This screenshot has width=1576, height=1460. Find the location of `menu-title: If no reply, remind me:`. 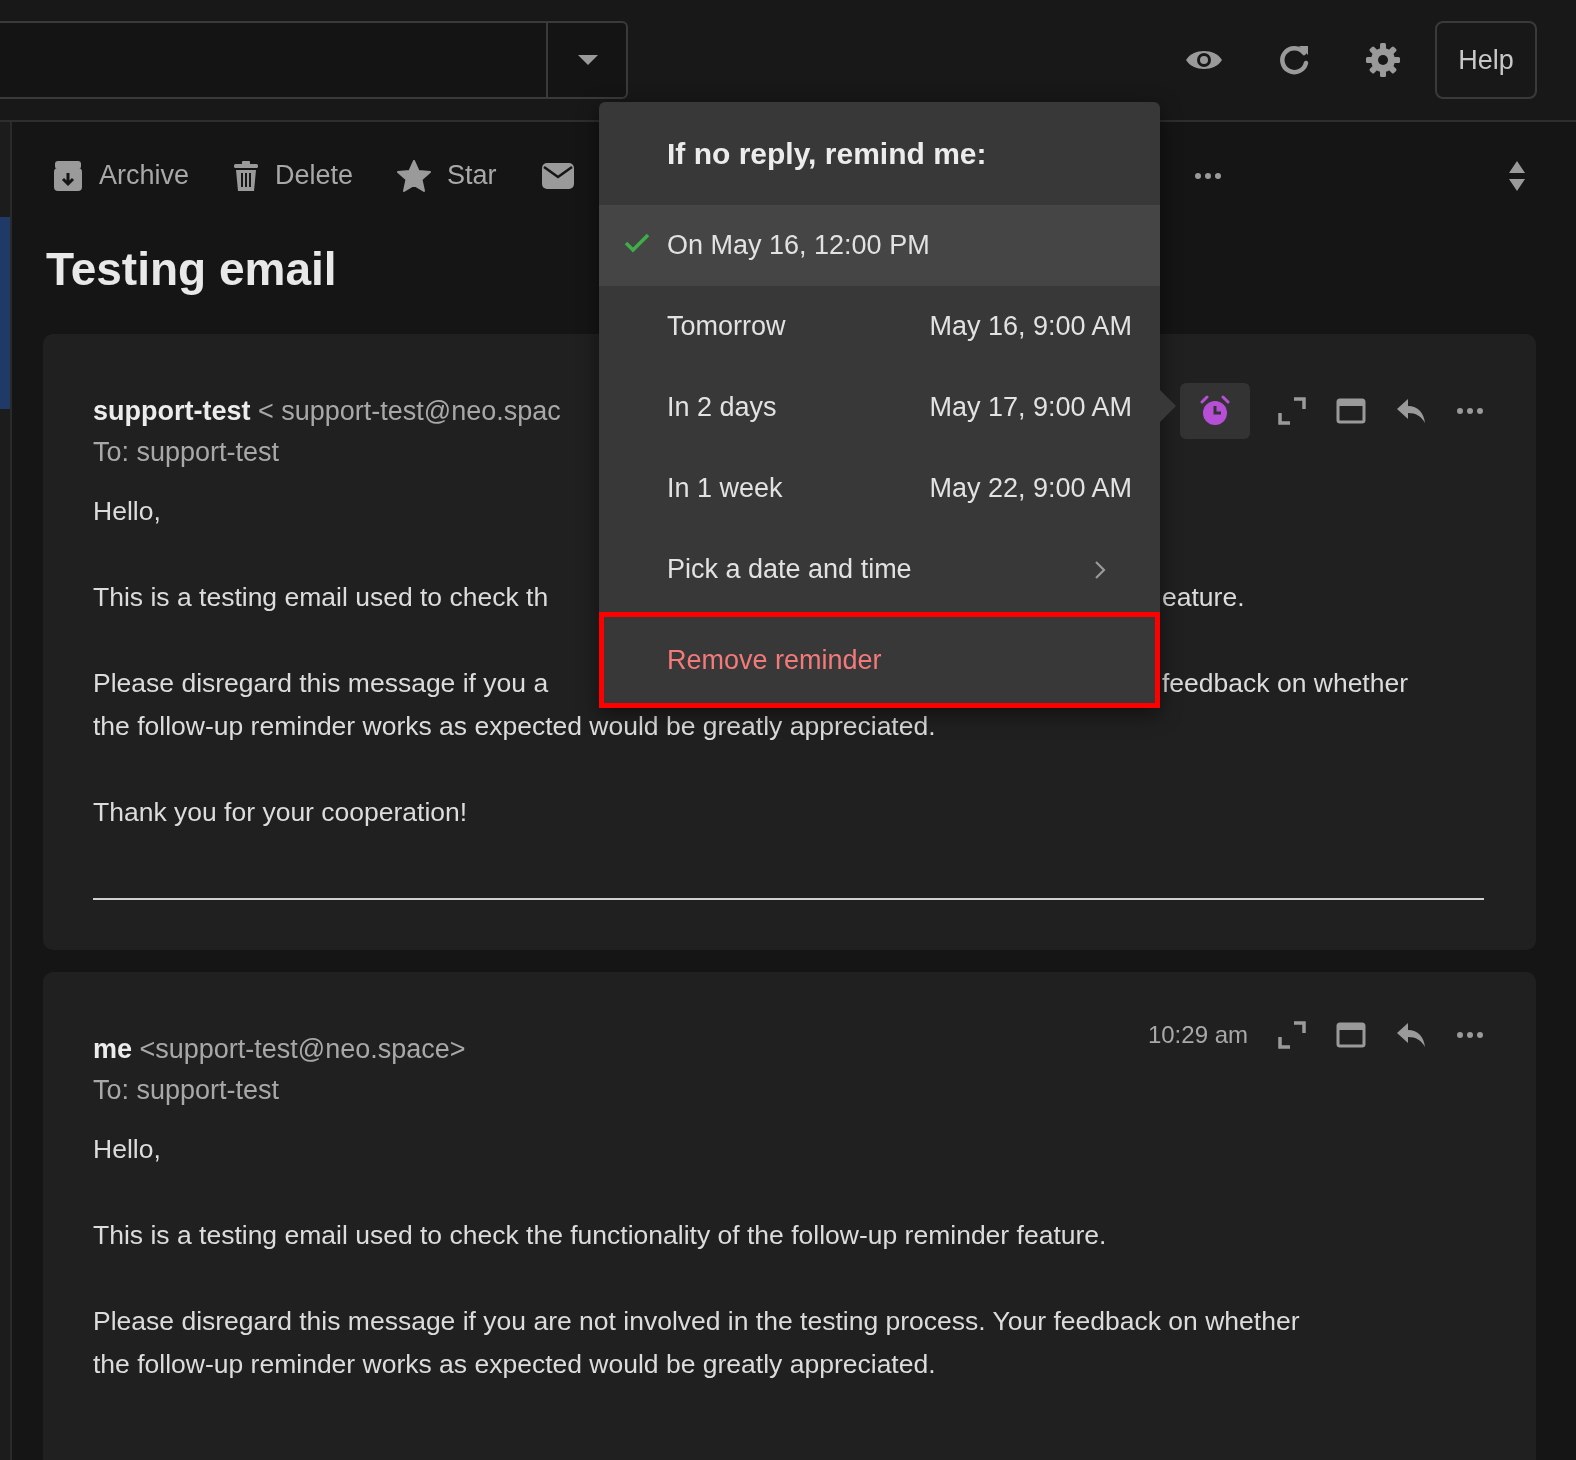

menu-title: If no reply, remind me: is located at coordinates (827, 154).